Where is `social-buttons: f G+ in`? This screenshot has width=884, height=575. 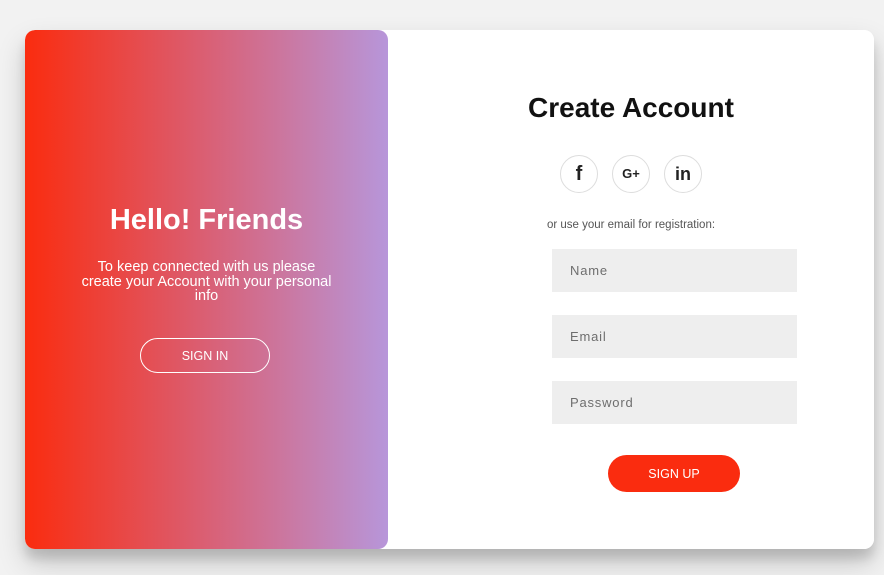 social-buttons: f G+ in is located at coordinates (631, 174).